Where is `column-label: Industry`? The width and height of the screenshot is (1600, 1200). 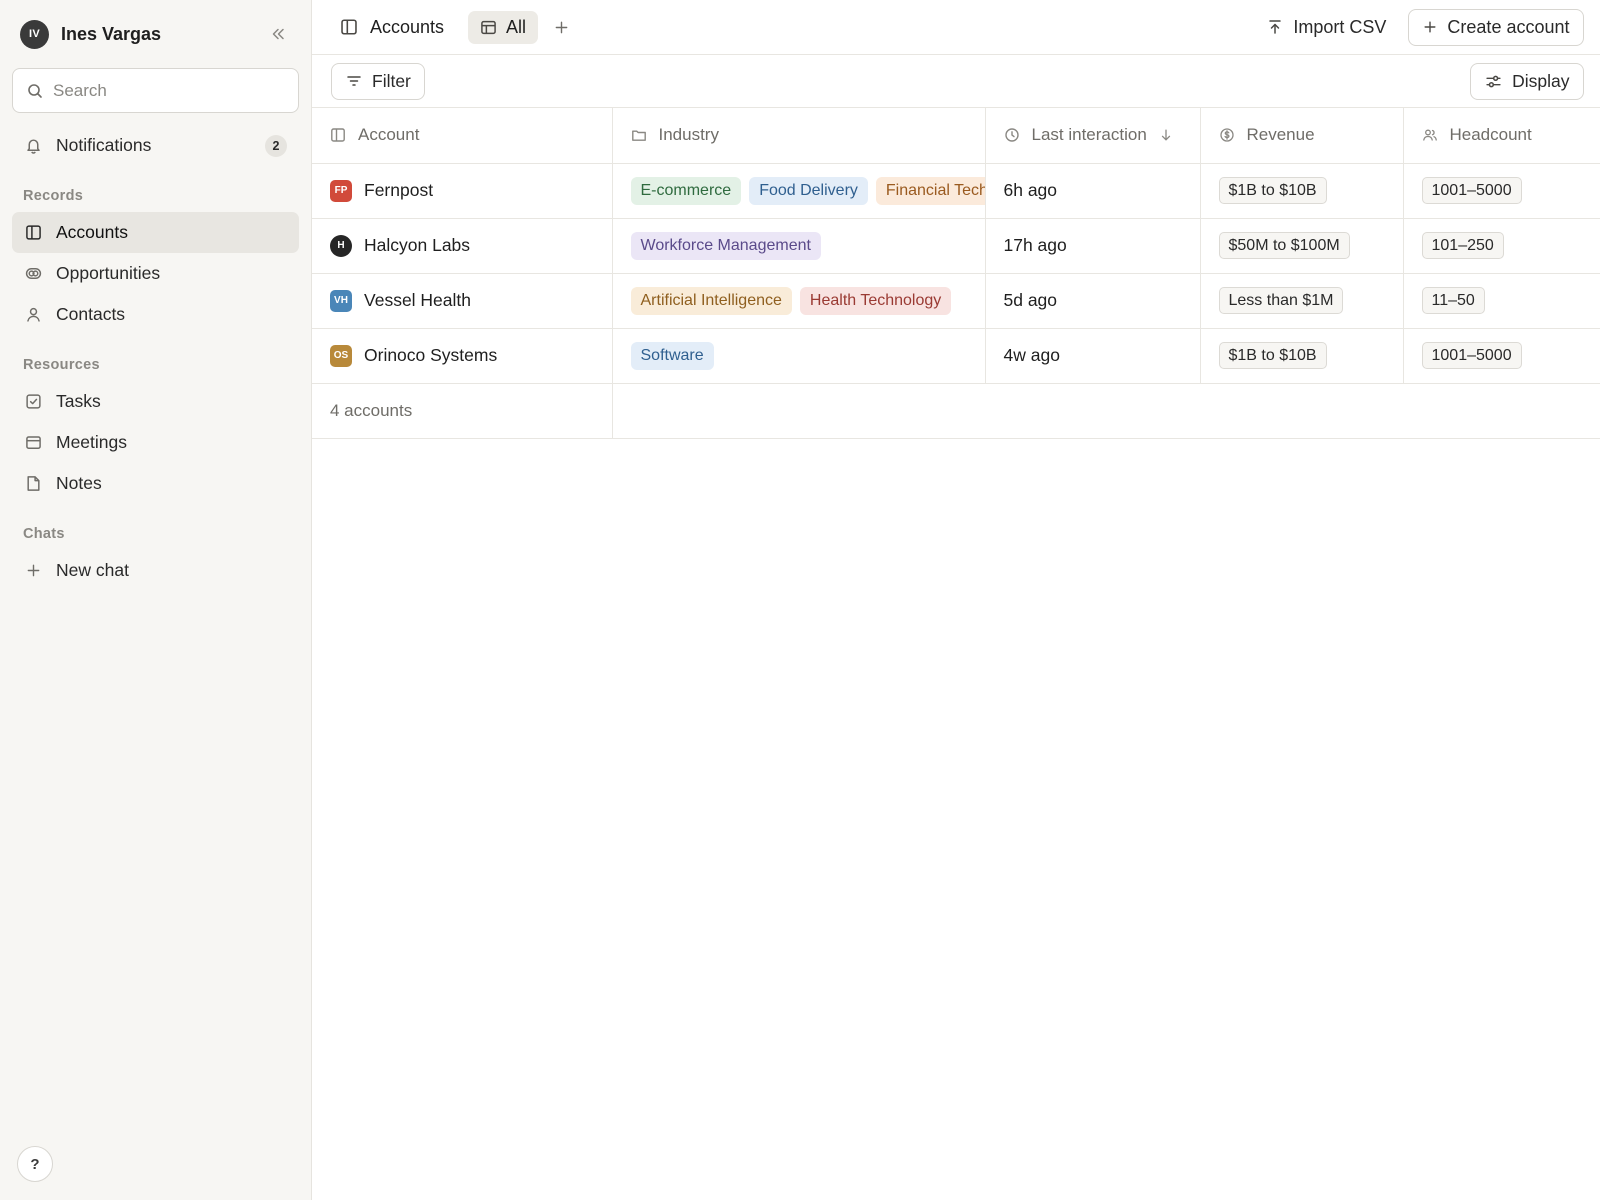
column-label: Industry is located at coordinates (688, 135).